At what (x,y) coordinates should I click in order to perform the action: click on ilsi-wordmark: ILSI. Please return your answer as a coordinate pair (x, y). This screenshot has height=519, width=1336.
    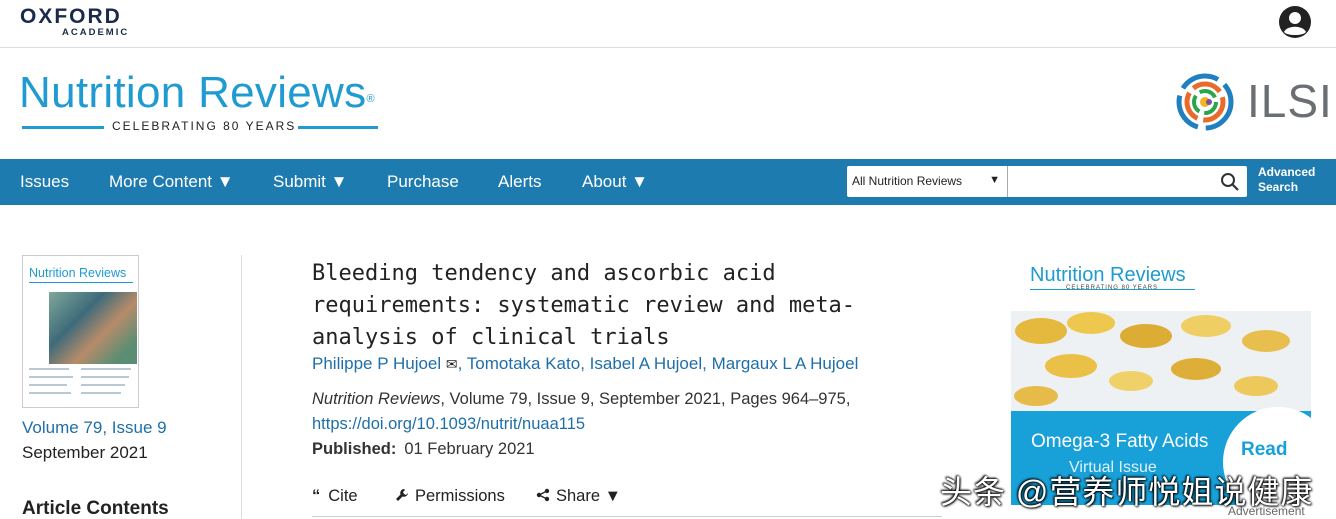
    Looking at the image, I should click on (1290, 101).